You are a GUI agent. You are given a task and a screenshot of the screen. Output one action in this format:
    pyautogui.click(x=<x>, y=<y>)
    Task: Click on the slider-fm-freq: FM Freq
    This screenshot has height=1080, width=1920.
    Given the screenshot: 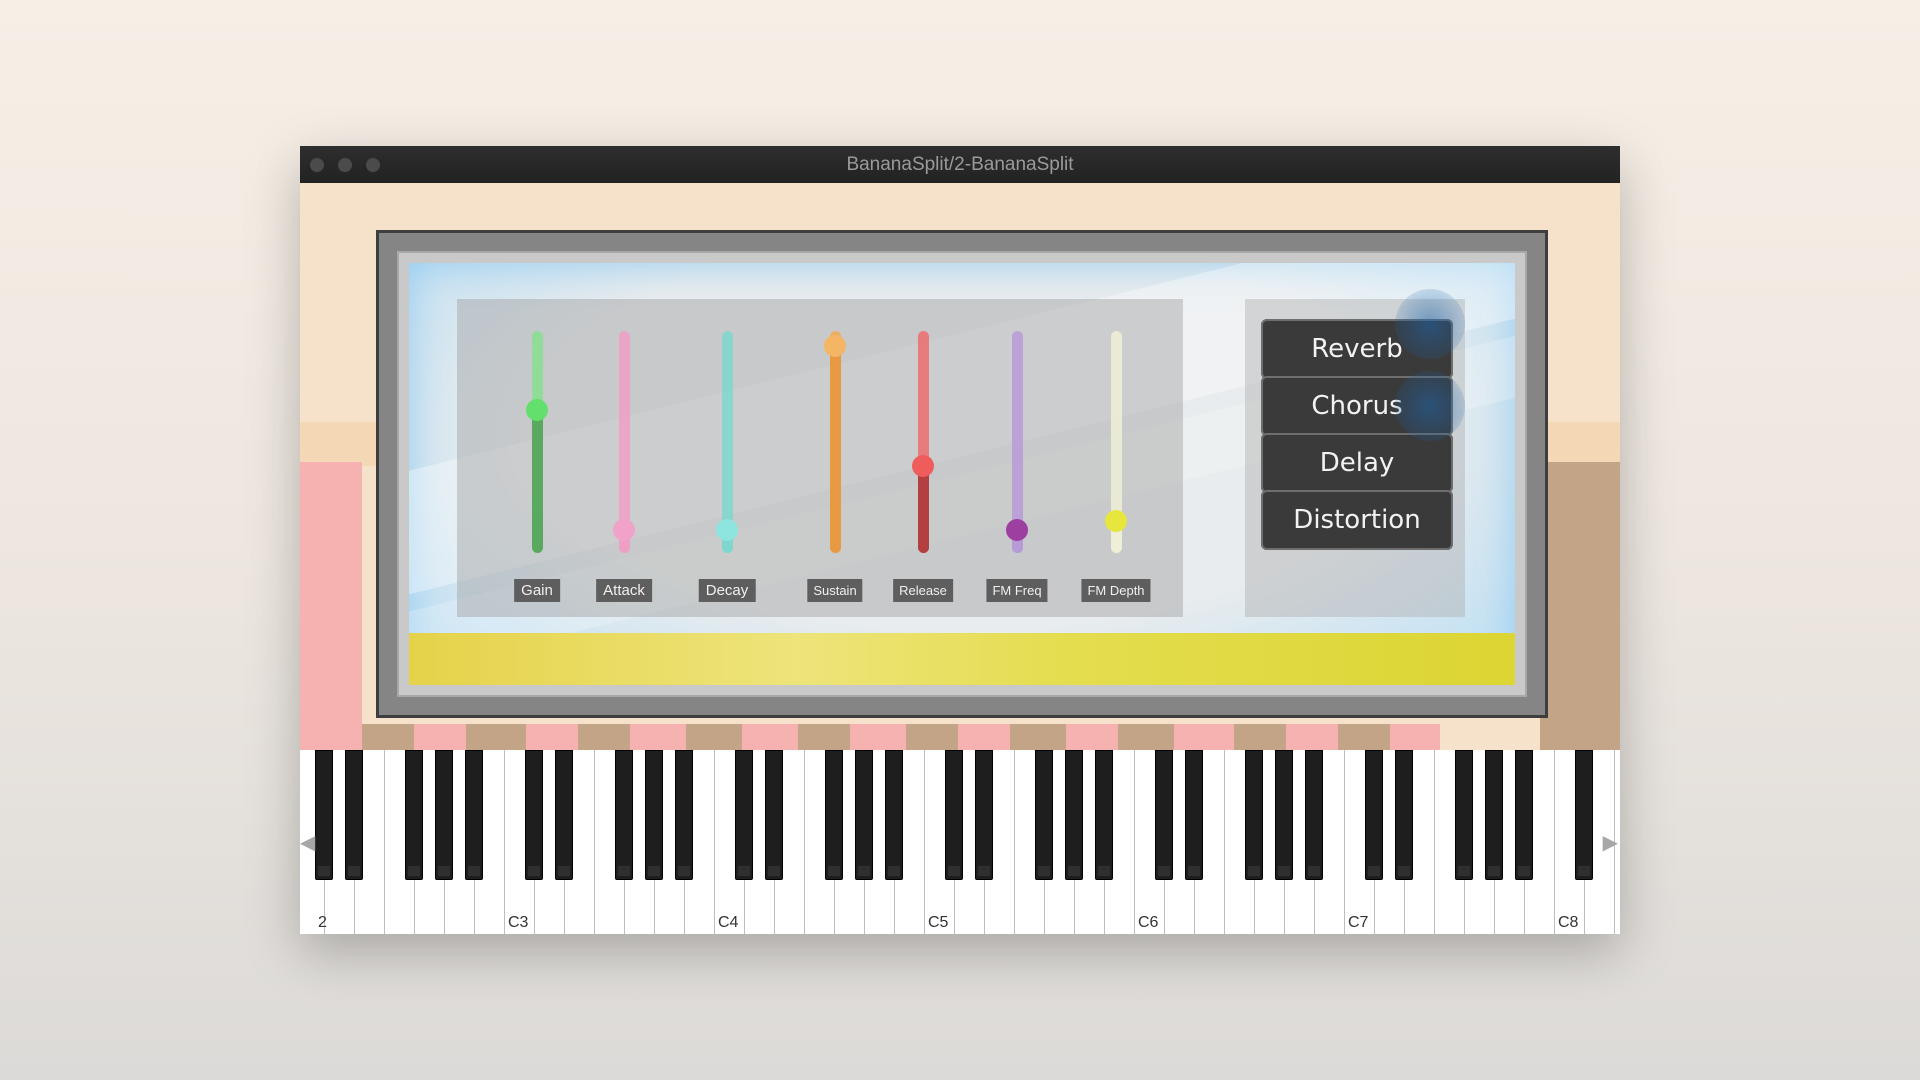 What is the action you would take?
    pyautogui.click(x=1017, y=466)
    